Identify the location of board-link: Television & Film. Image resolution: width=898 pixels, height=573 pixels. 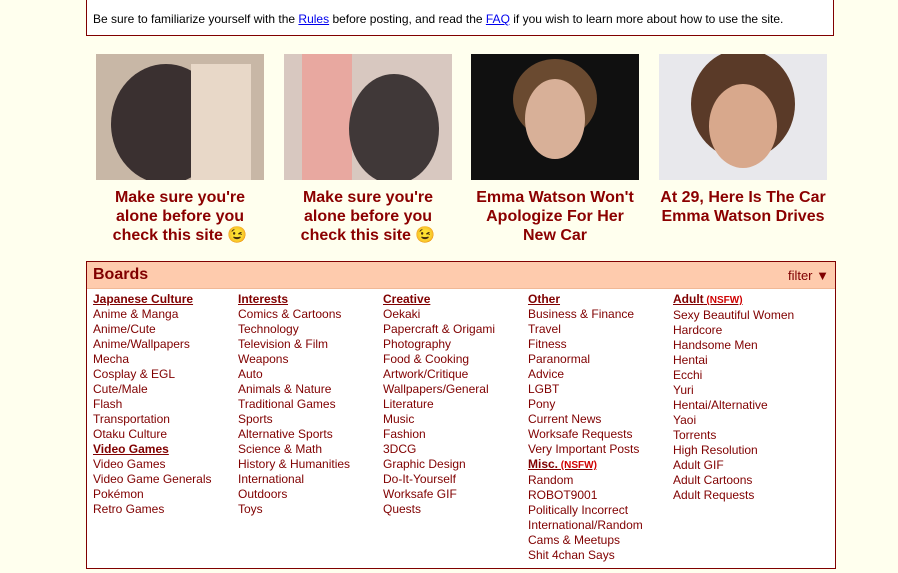
(308, 344).